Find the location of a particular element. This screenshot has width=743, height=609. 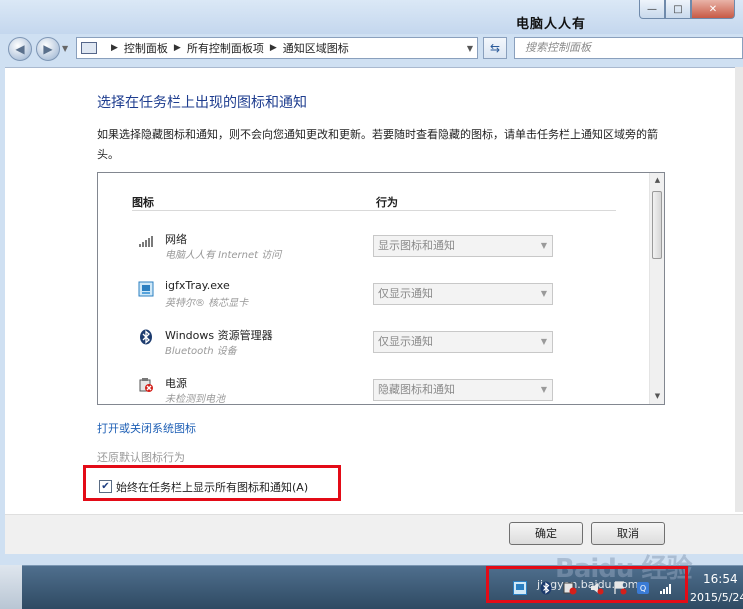

recent-pages-dropdown: ▼ is located at coordinates (65, 48).